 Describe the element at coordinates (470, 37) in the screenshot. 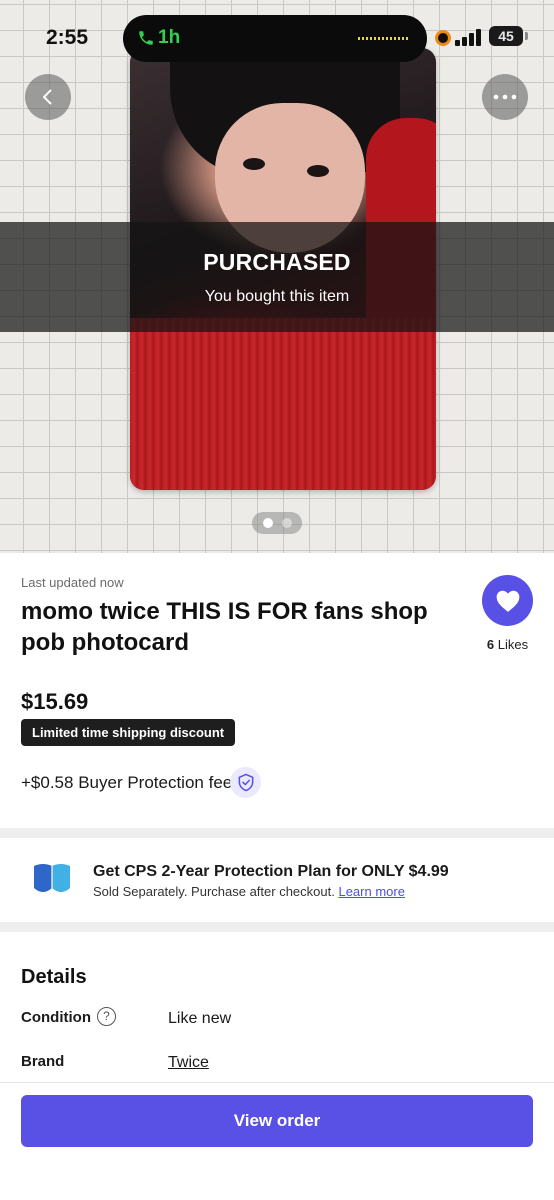

I see `cellular-signal-icon` at that location.